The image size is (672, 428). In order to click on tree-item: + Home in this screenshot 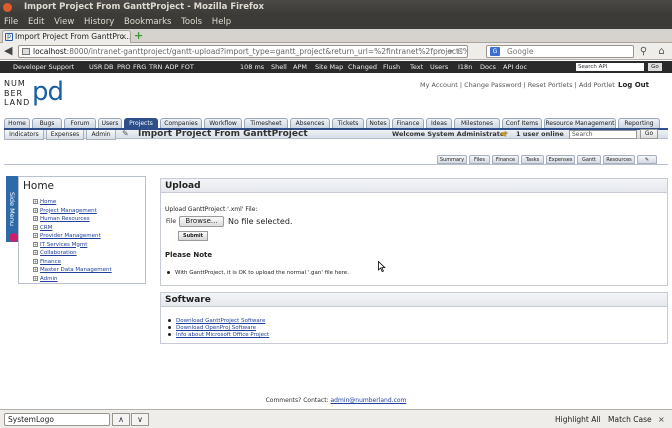, I will do `click(72, 202)`.